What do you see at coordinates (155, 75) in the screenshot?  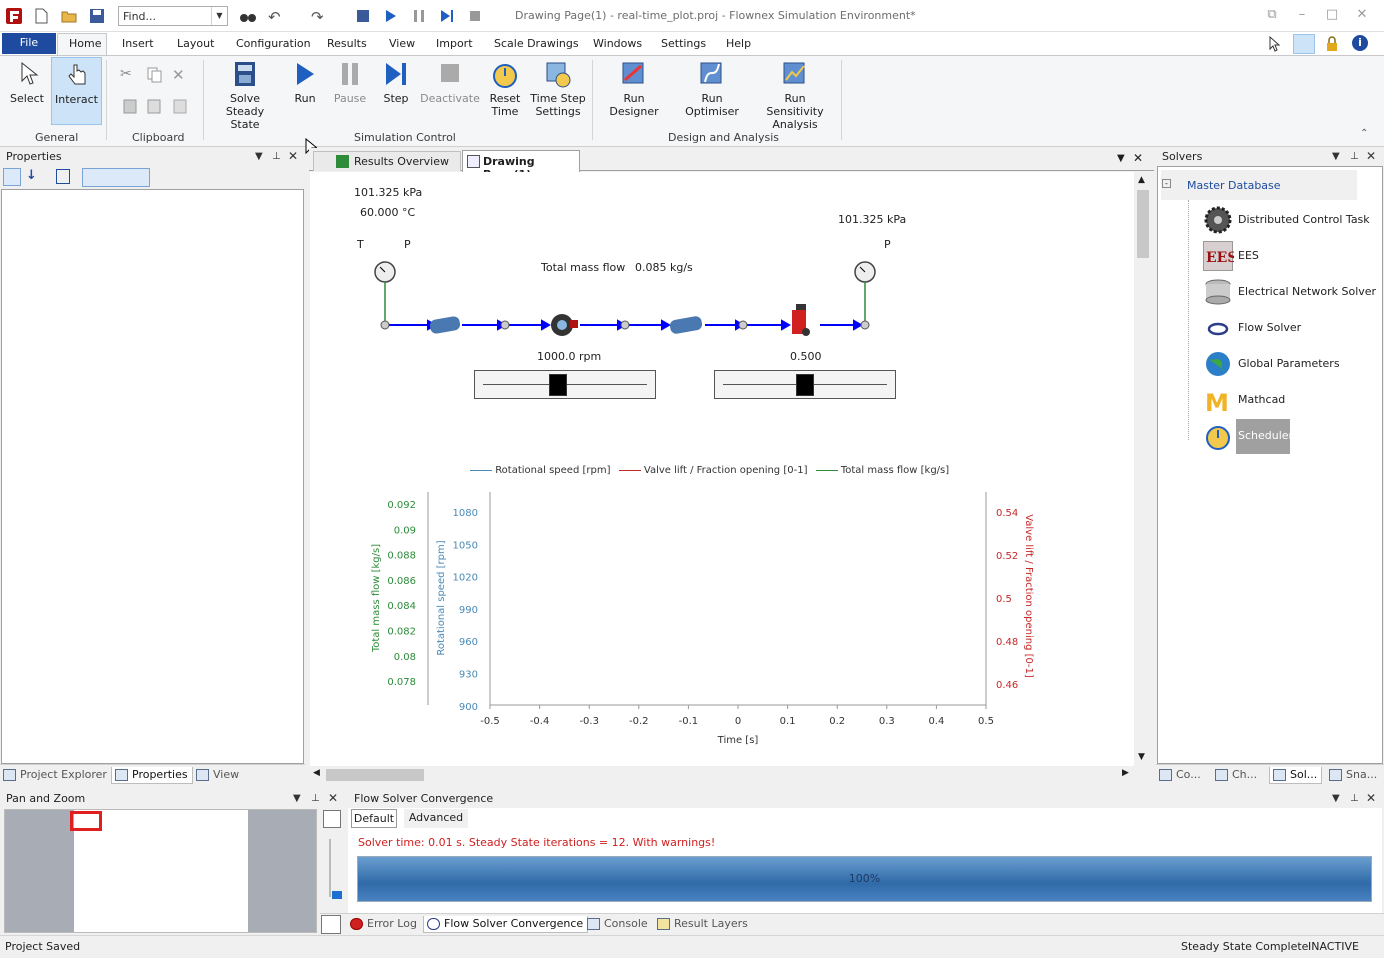 I see `copy-icon` at bounding box center [155, 75].